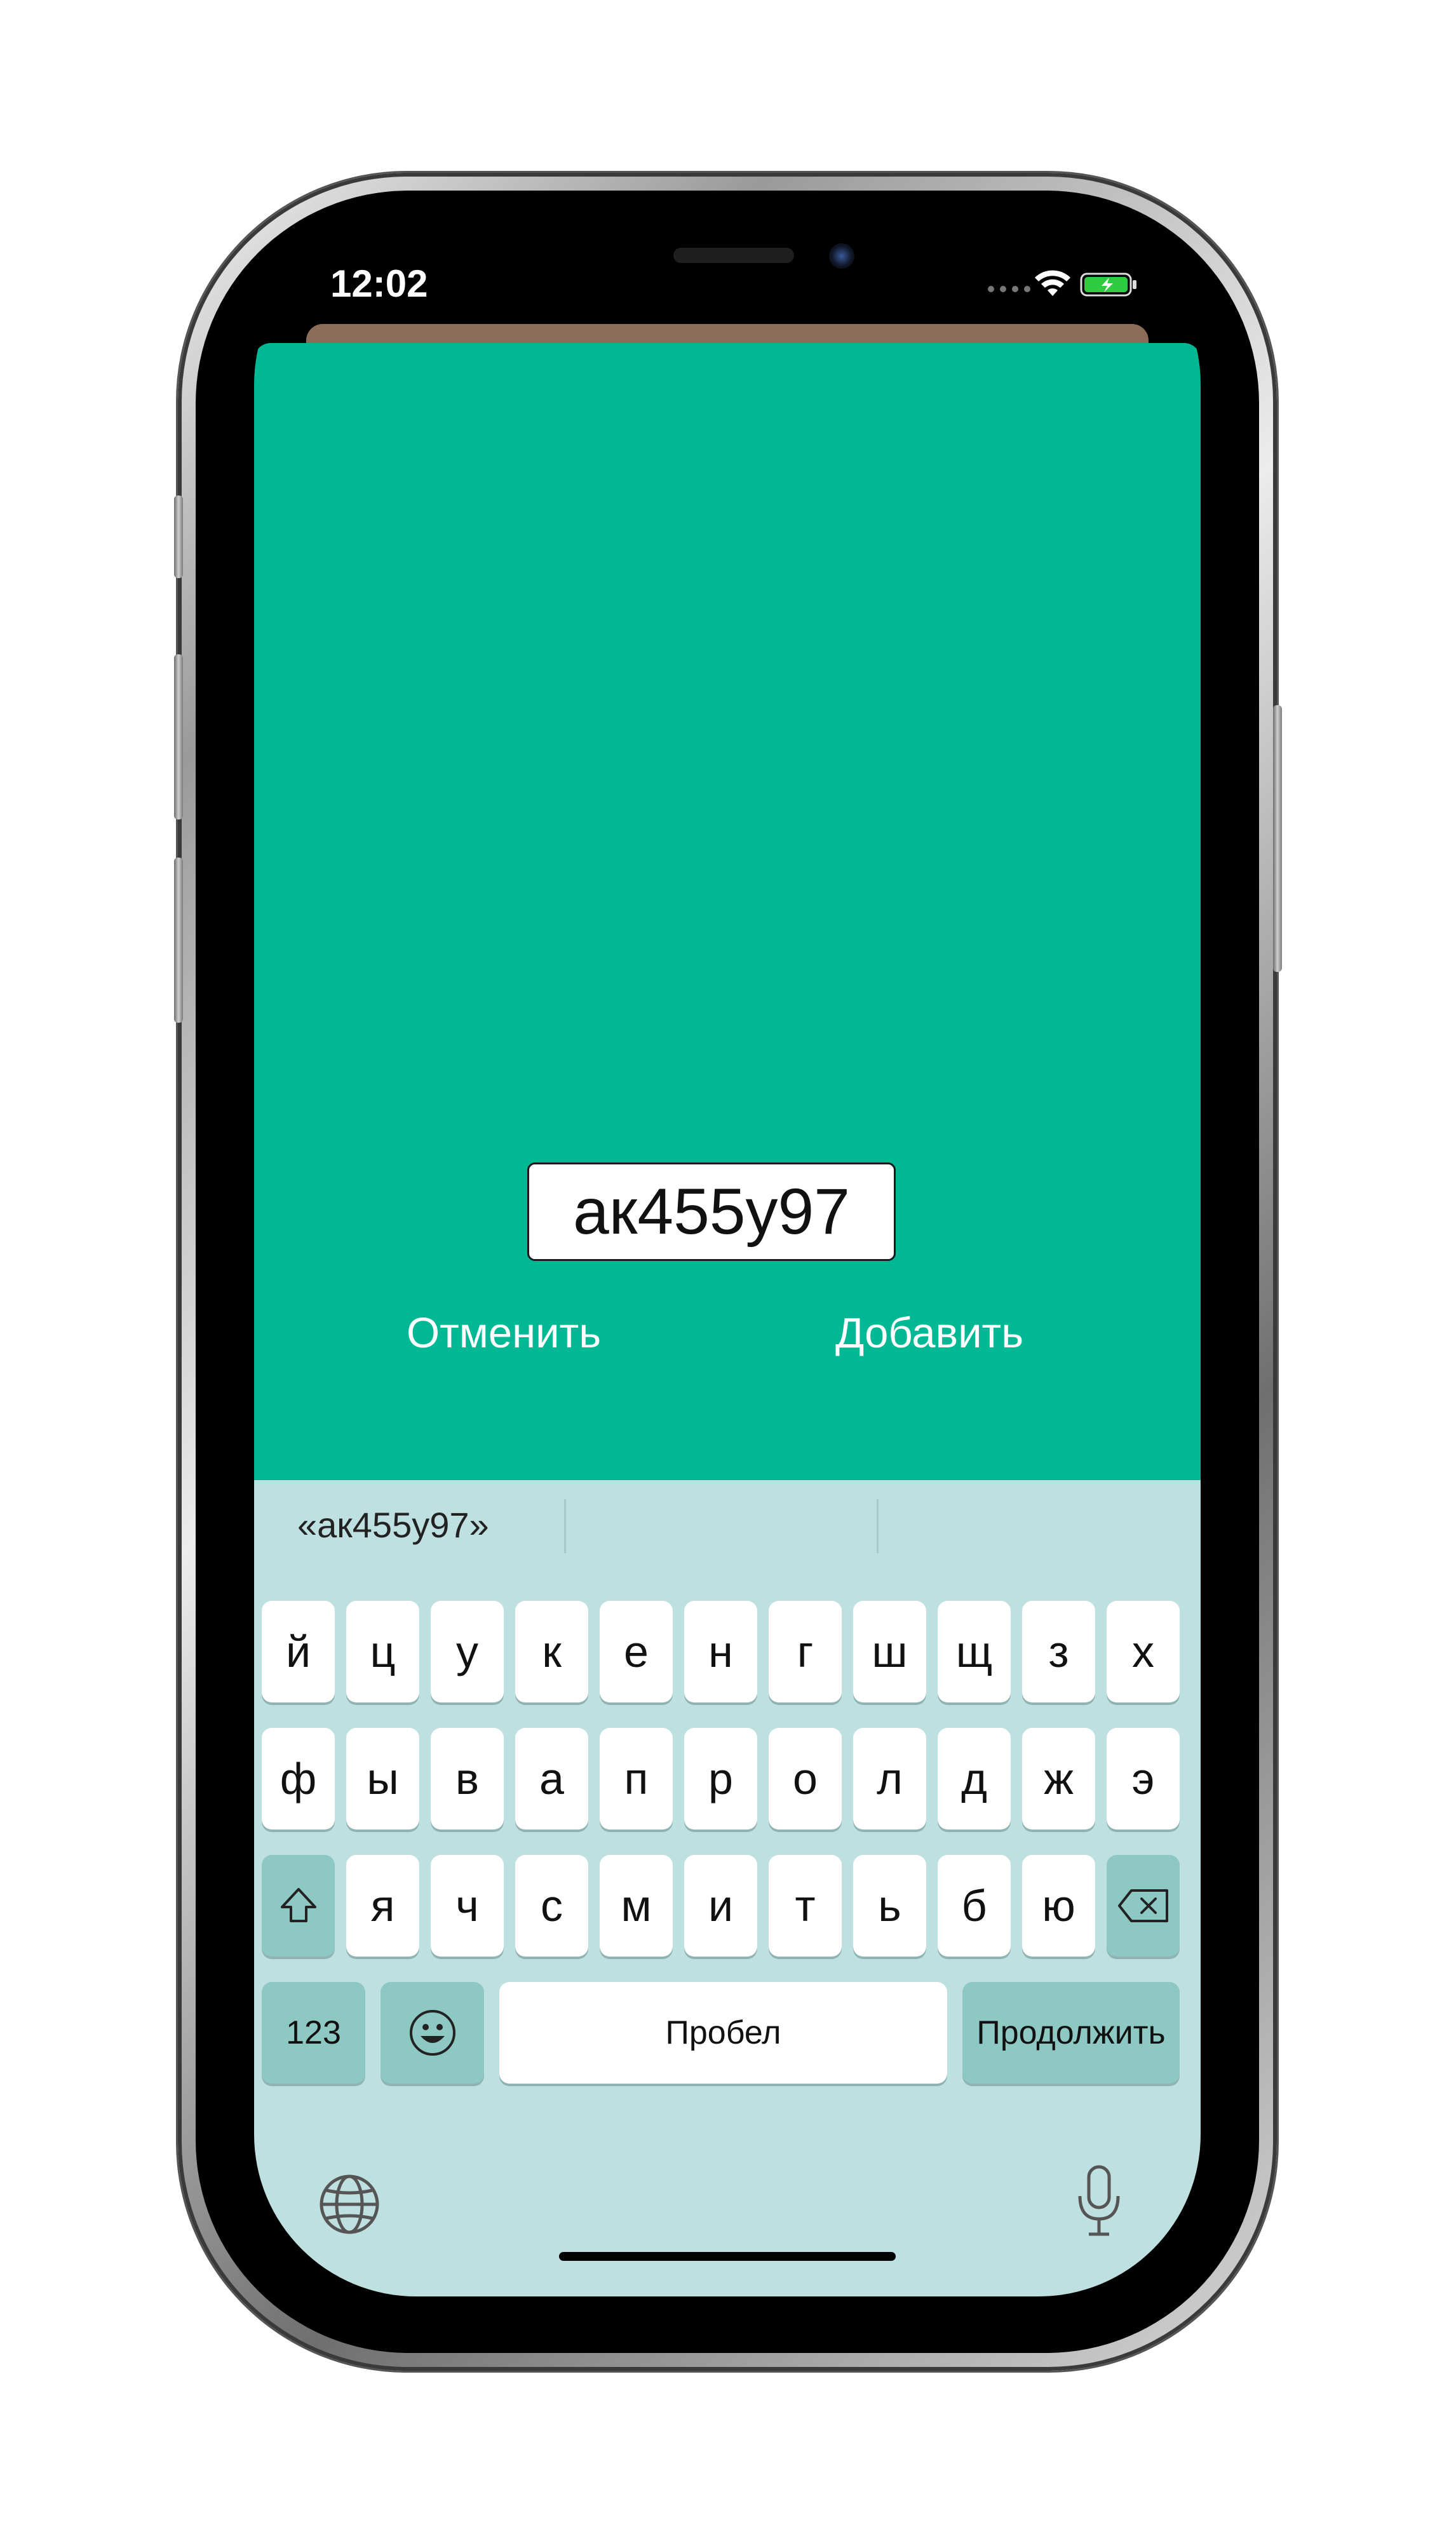  Describe the element at coordinates (383, 1906) in the screenshot. I see `key-letter: я` at that location.